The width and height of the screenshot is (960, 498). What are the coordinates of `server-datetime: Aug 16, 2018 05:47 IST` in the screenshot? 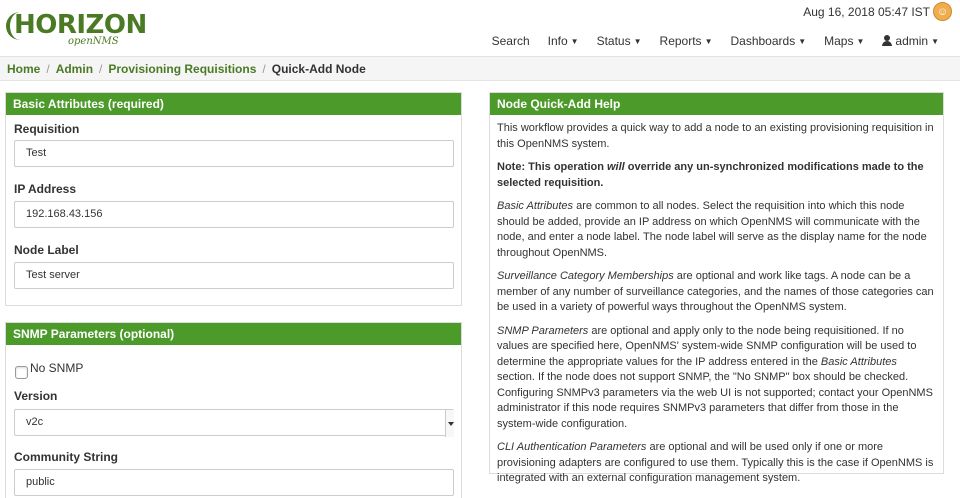 It's located at (866, 12).